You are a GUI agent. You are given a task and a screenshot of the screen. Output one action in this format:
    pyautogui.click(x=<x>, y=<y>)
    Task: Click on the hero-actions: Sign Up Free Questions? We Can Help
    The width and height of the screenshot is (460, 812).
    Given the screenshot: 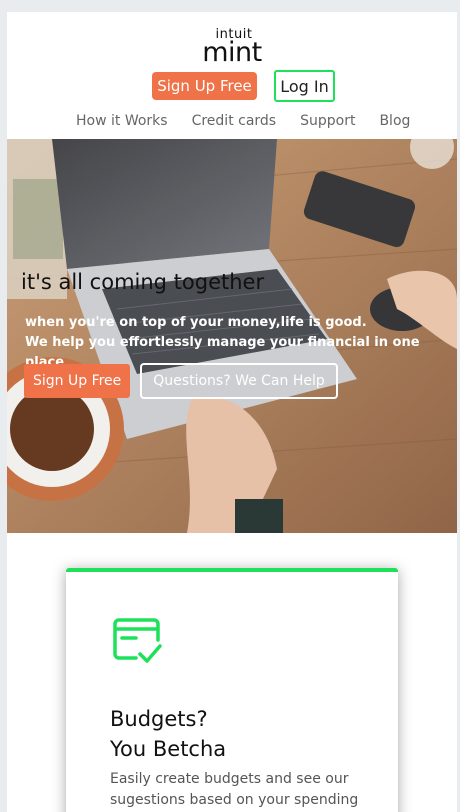 What is the action you would take?
    pyautogui.click(x=181, y=381)
    